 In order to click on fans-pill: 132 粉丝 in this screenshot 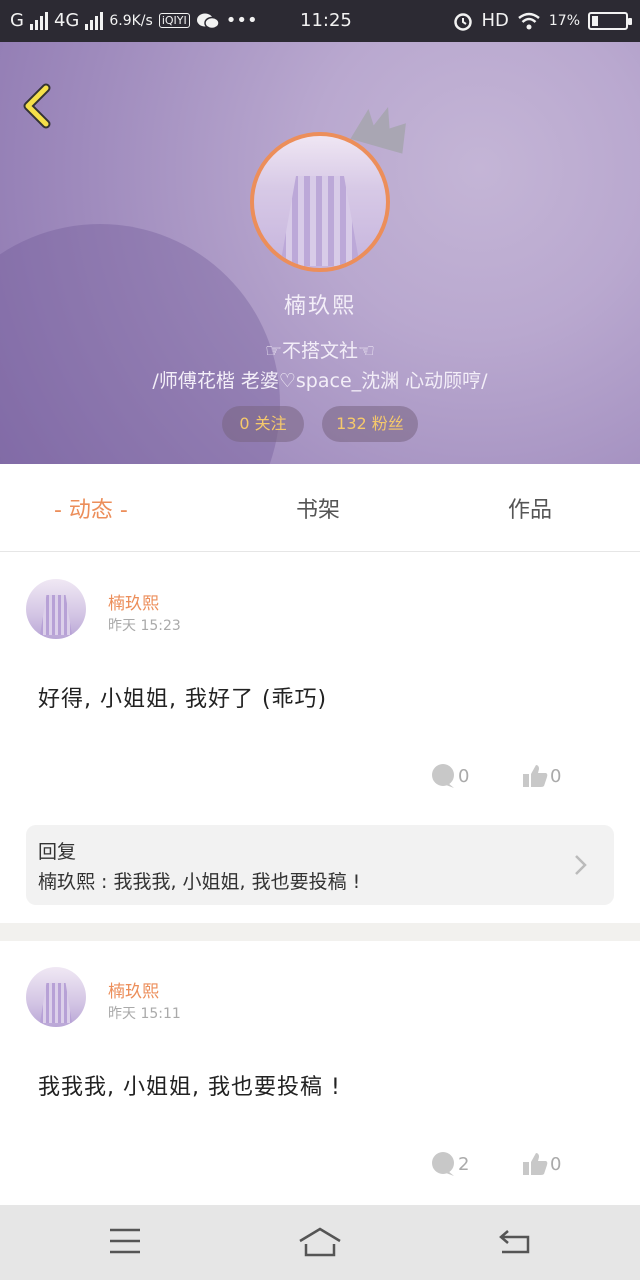, I will do `click(370, 424)`.